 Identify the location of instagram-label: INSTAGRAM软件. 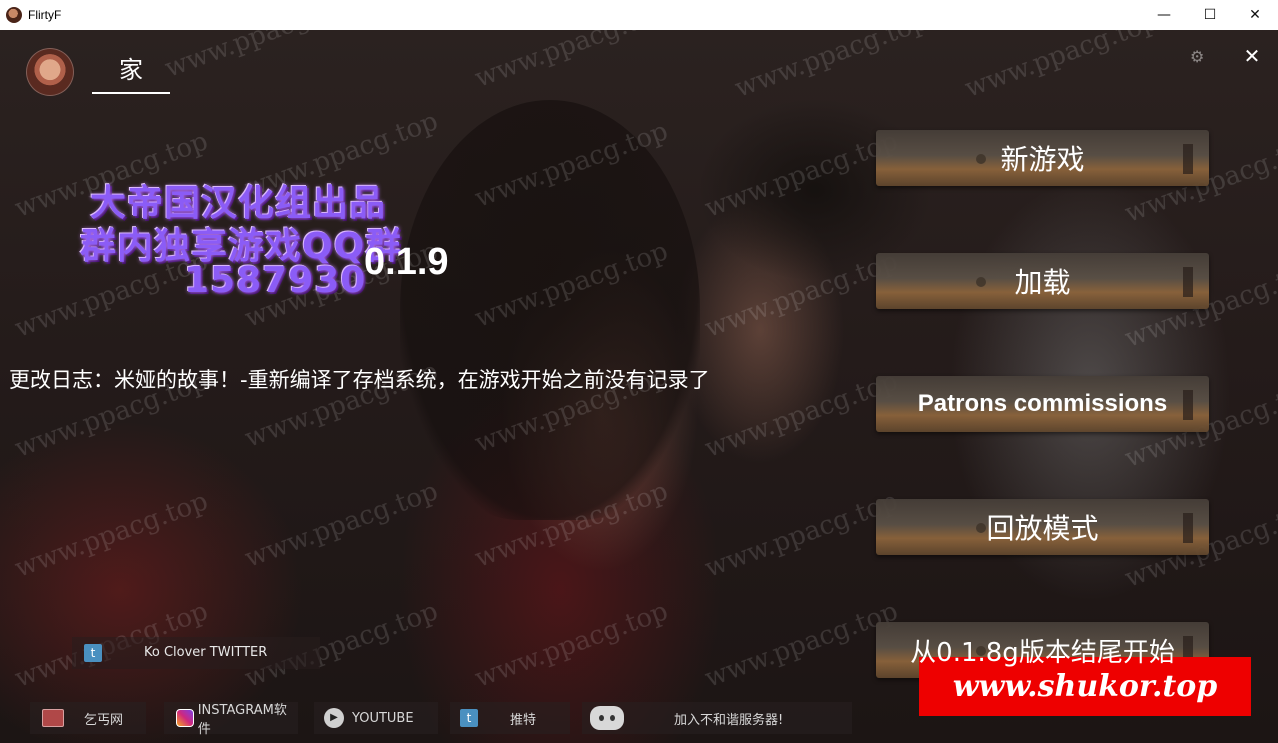
(242, 720).